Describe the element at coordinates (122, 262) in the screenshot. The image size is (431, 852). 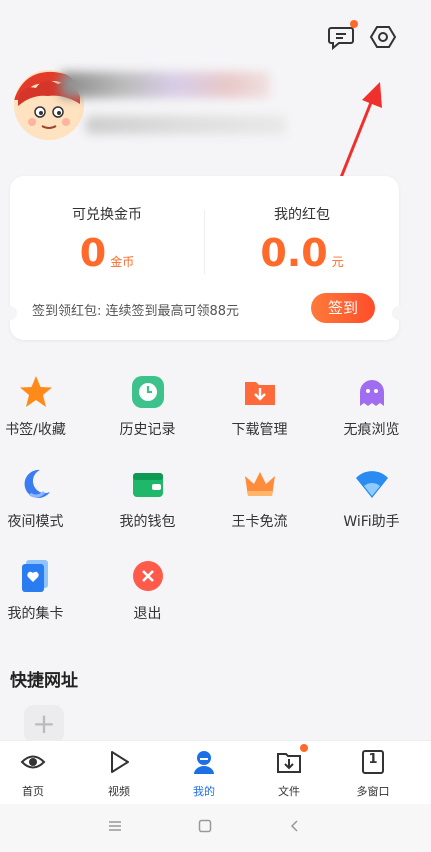
I see `coins-unit: 金币` at that location.